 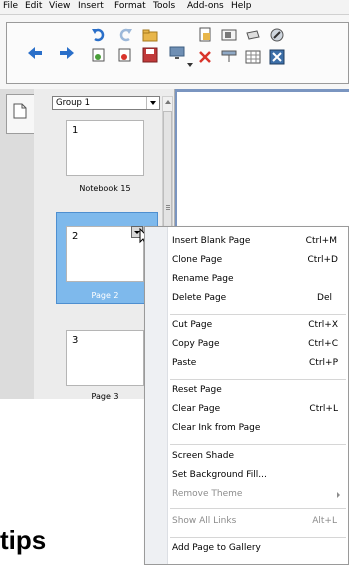 I want to click on menu-item-insert-blank-page: Insert Blank Page, so click(x=211, y=241).